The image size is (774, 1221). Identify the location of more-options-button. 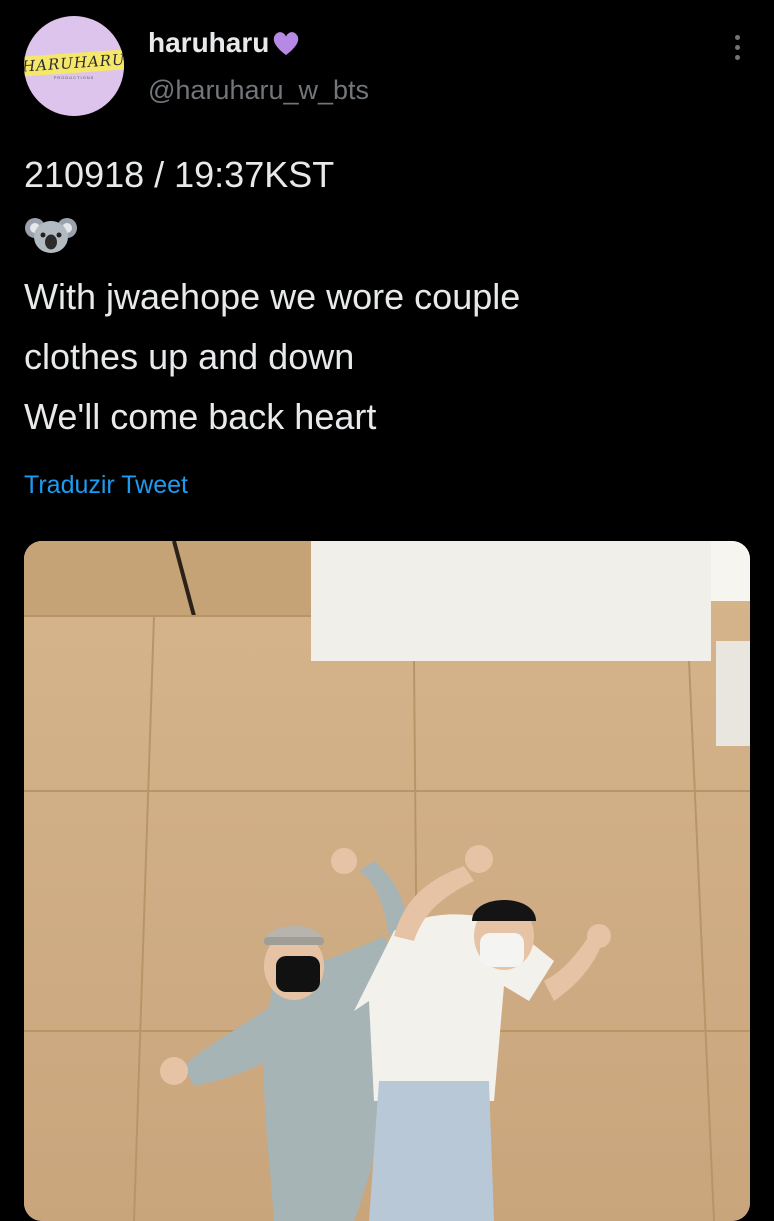
(737, 47).